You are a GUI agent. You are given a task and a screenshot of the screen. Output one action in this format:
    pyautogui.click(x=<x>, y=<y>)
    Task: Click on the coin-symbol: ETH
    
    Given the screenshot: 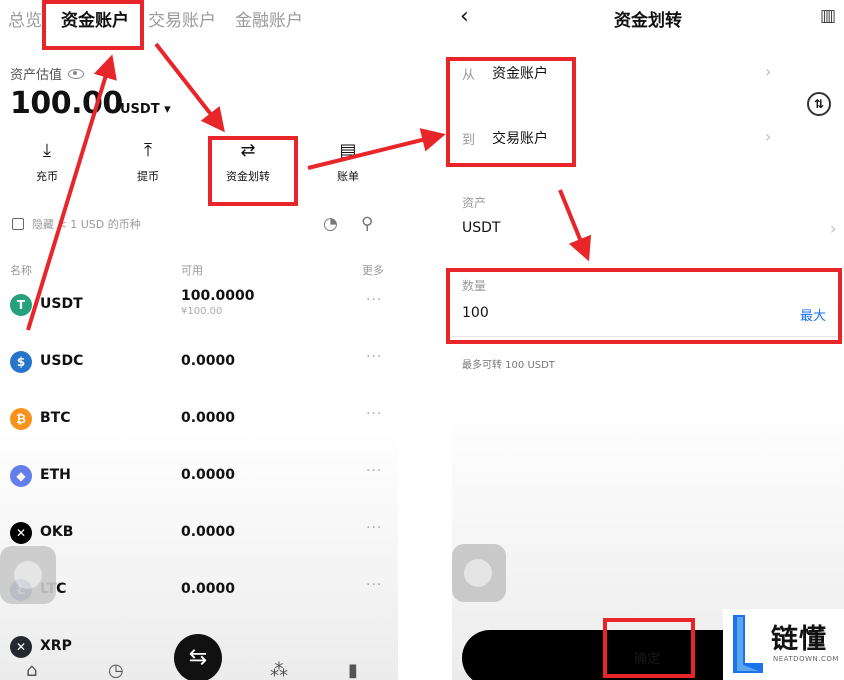 What is the action you would take?
    pyautogui.click(x=55, y=475)
    